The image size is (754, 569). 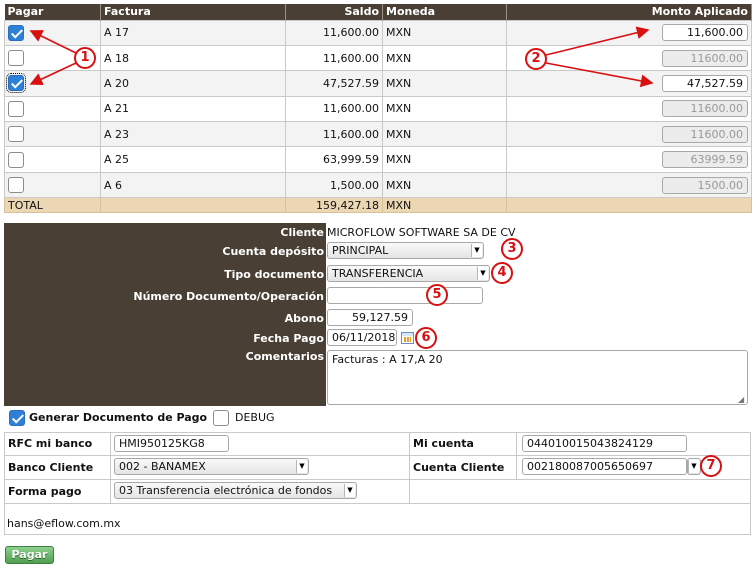 I want to click on amount-cell: 11,600.00, so click(x=629, y=32).